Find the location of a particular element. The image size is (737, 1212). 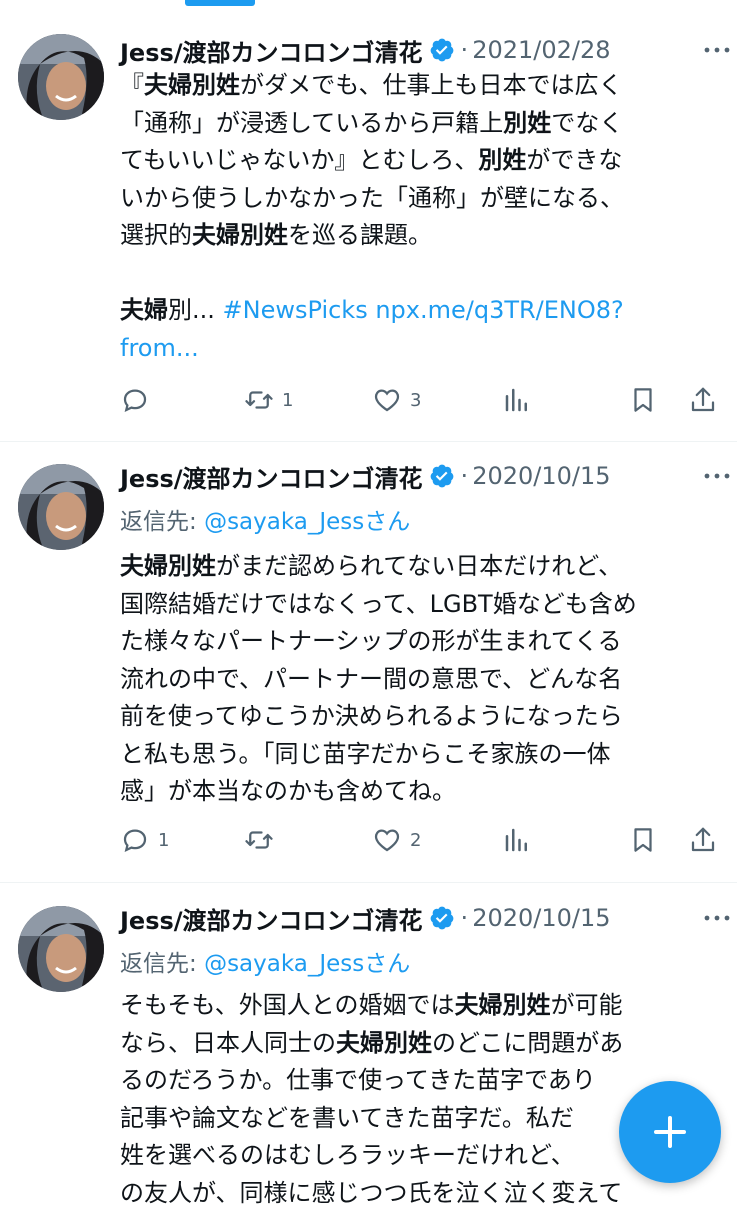

action-bar: 1 3 is located at coordinates (421, 400).